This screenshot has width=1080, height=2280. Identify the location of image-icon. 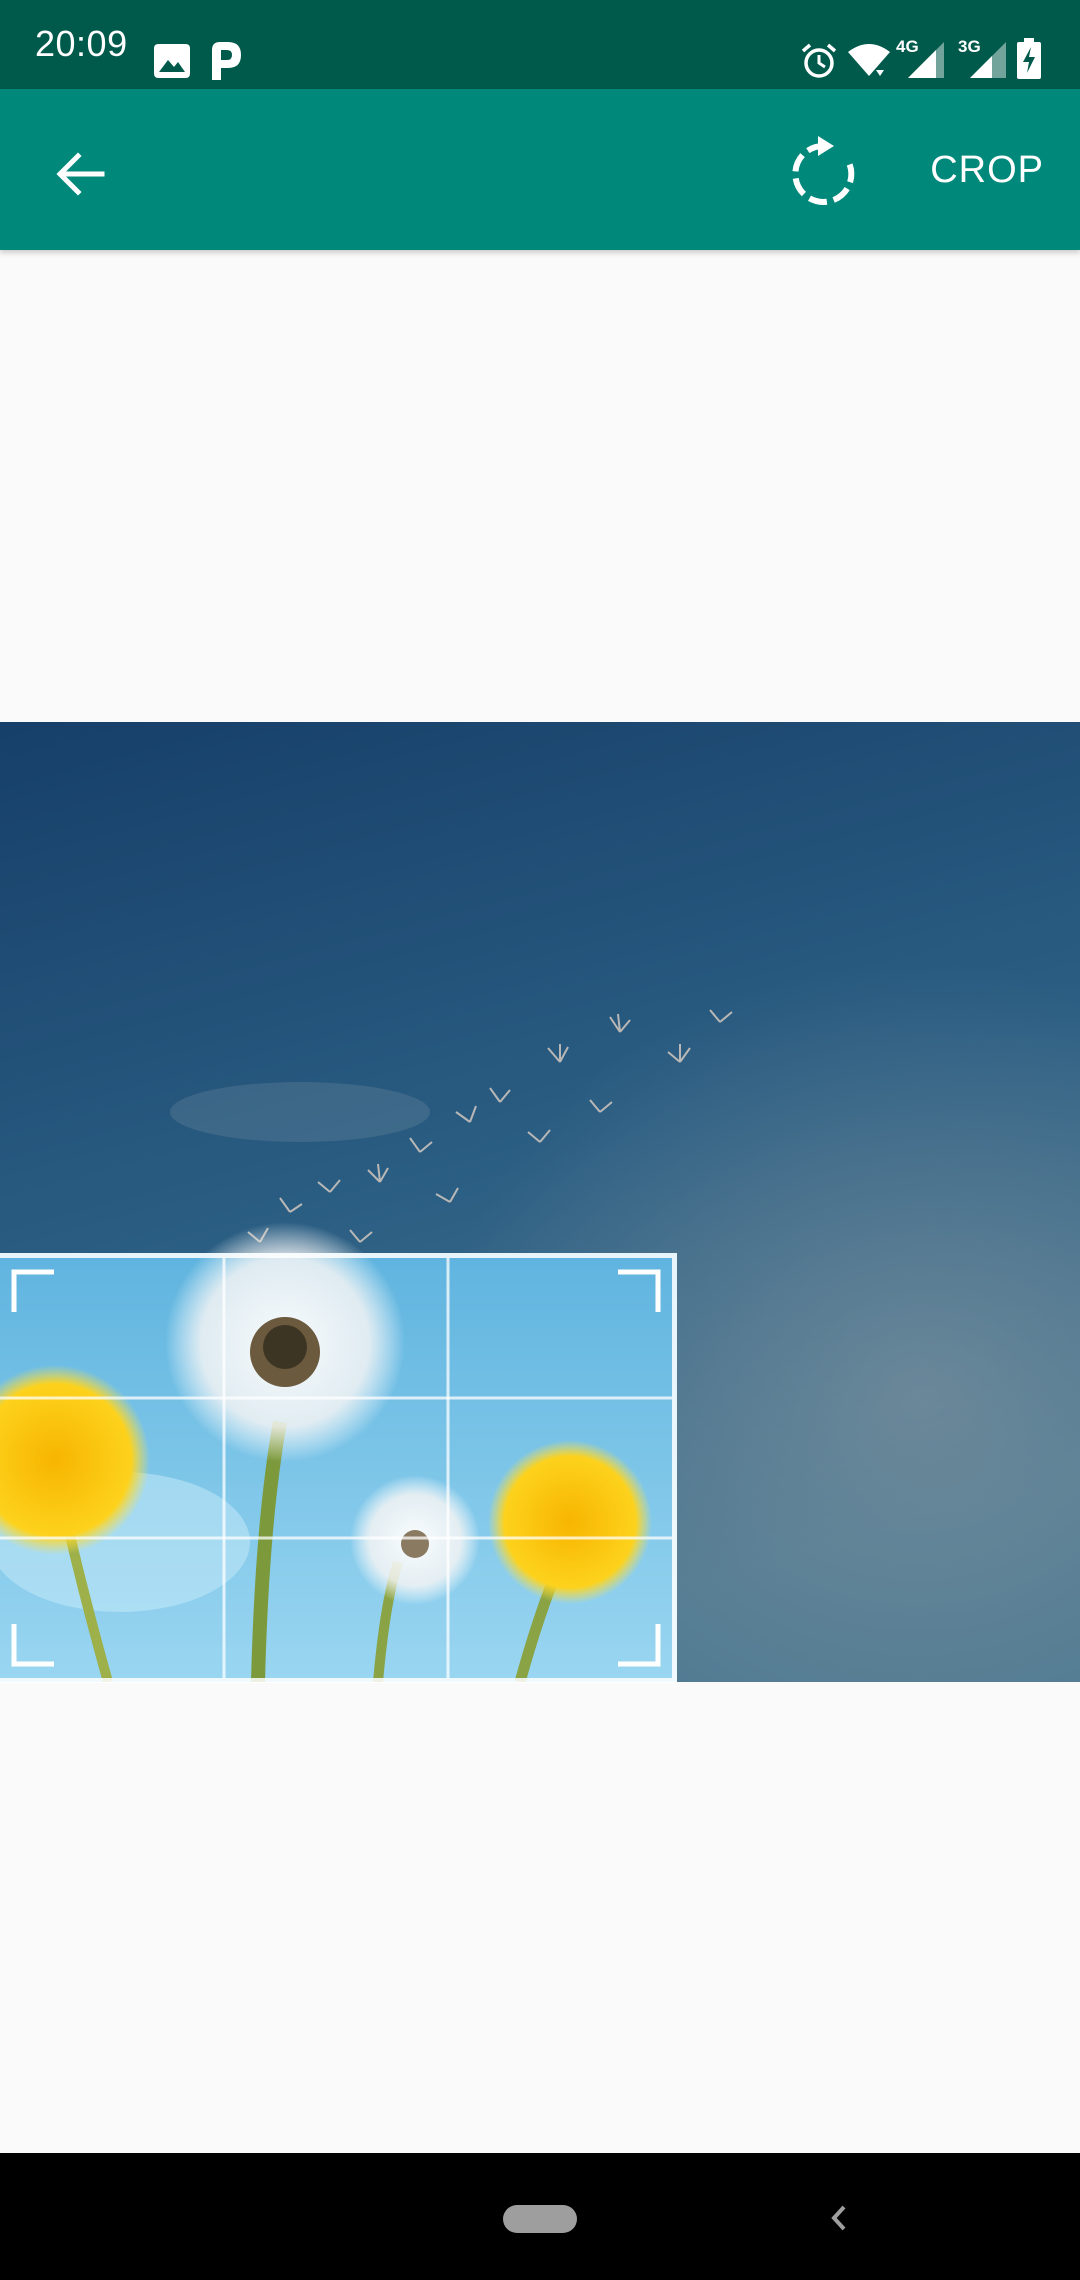
(172, 63).